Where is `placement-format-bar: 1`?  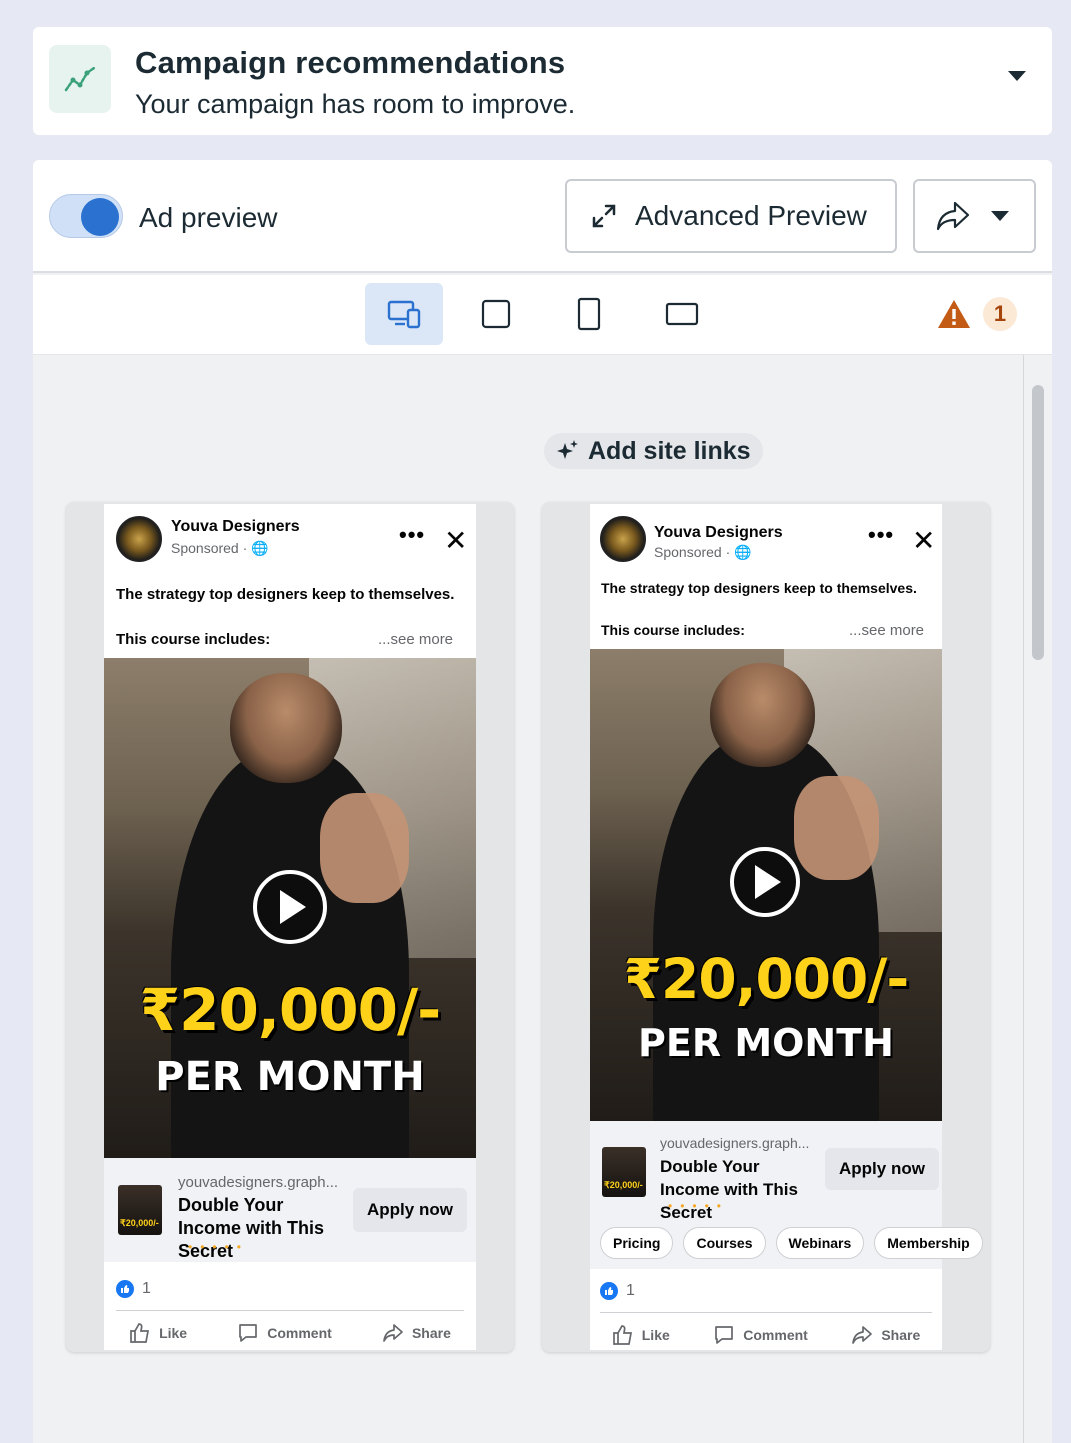 placement-format-bar: 1 is located at coordinates (542, 315).